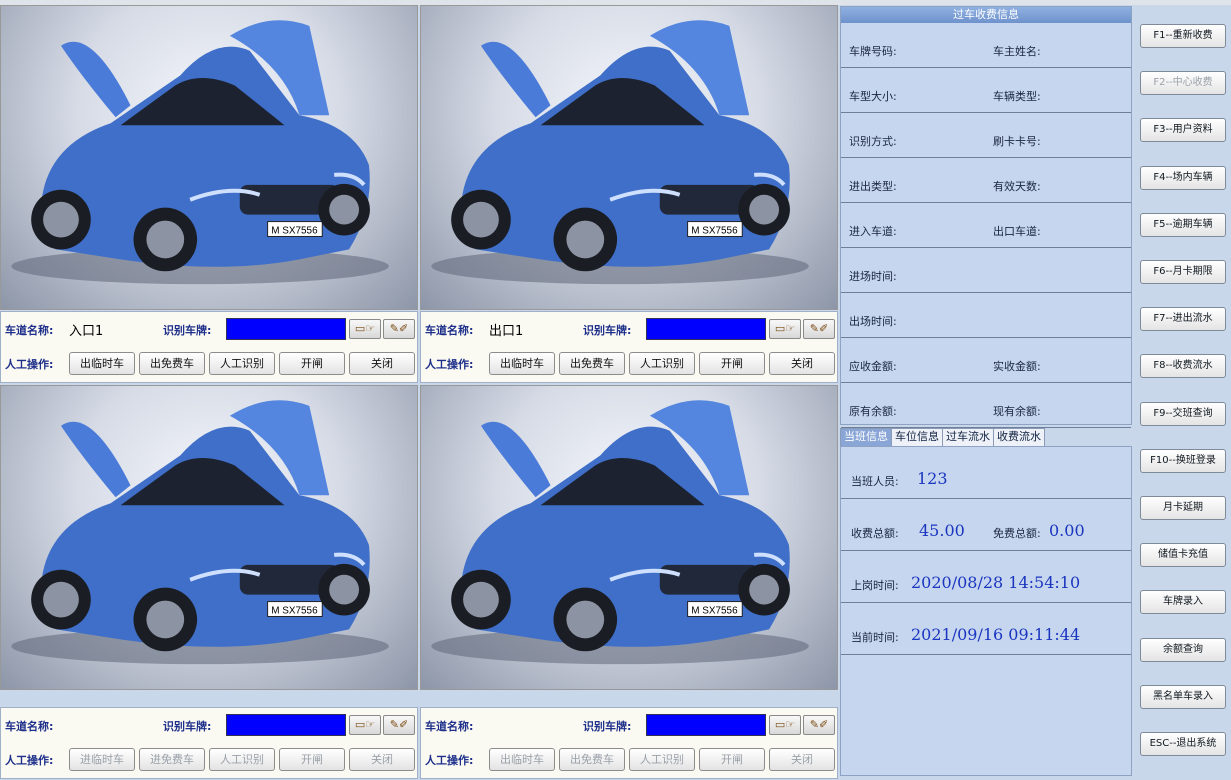 The height and width of the screenshot is (780, 1231). I want to click on info-field-label: 车辆类型:, so click(1017, 96).